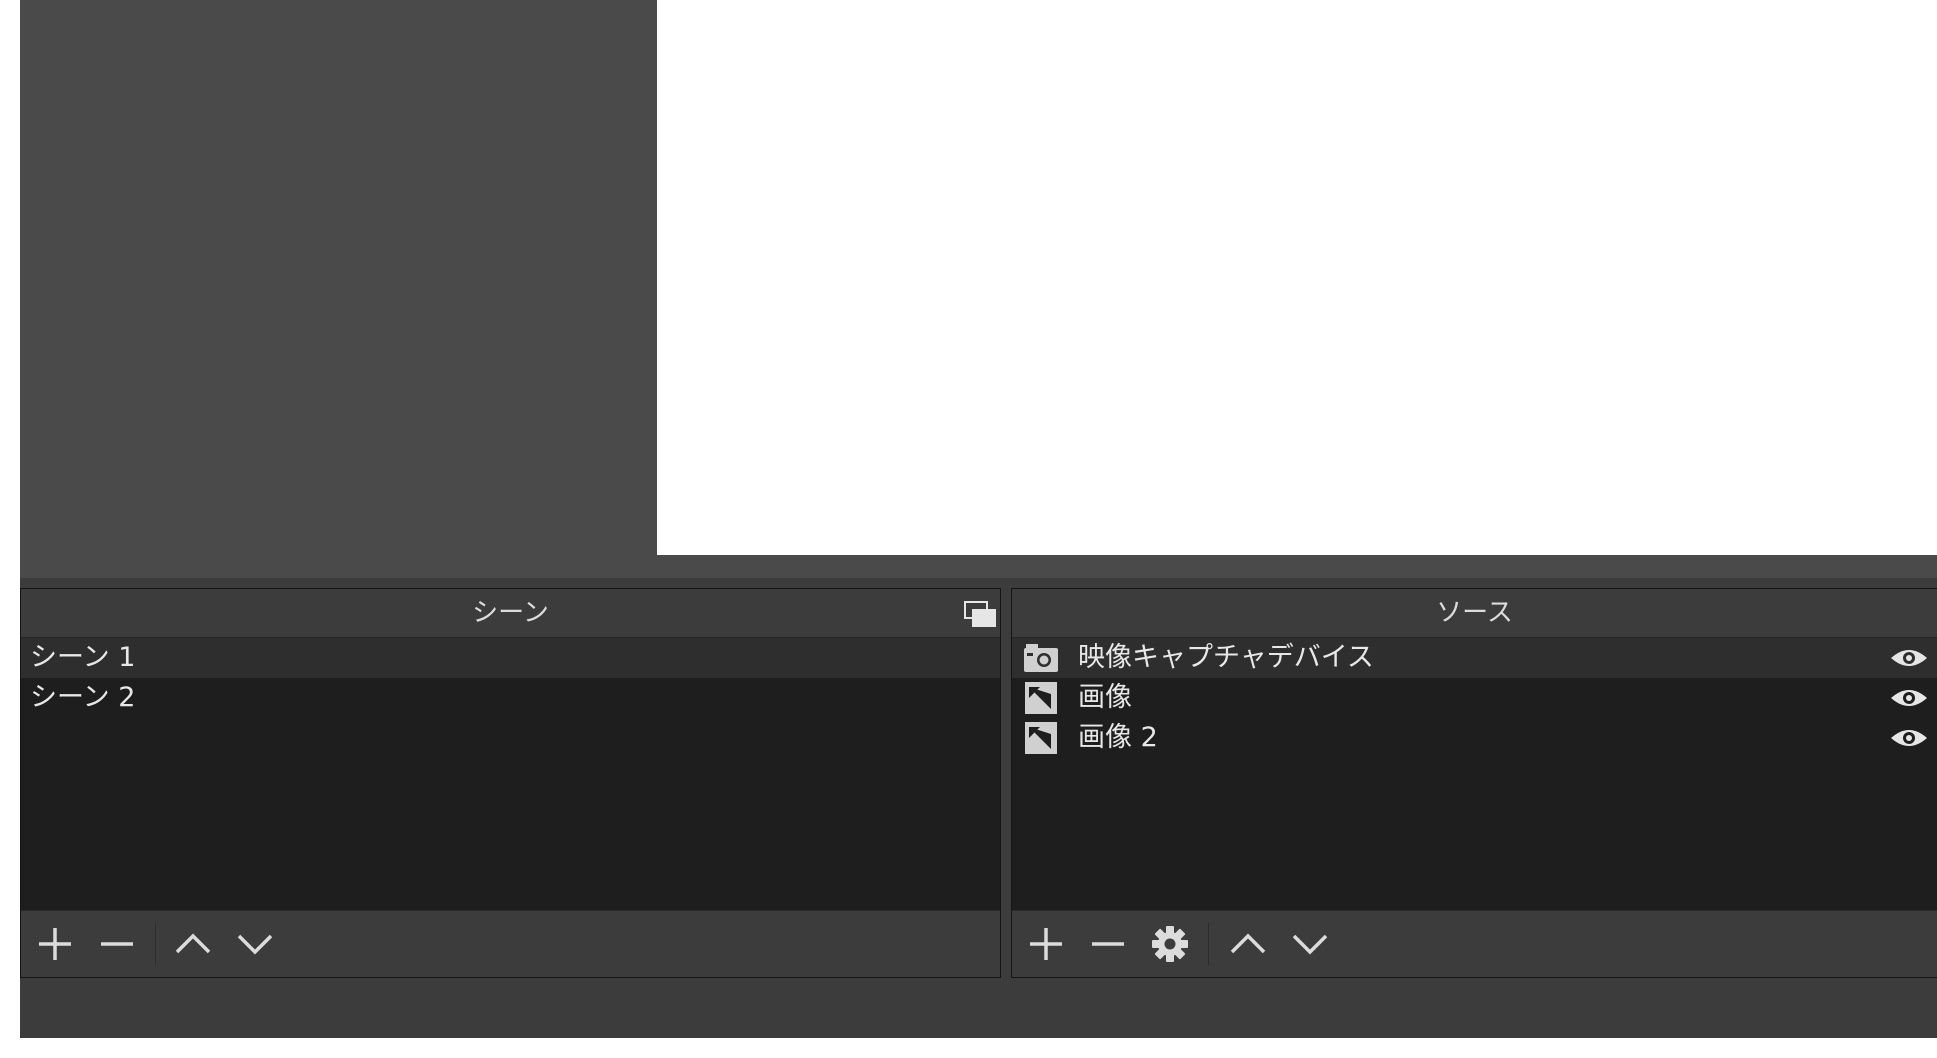 This screenshot has height=1058, width=1937. I want to click on move-source-down-button, so click(1310, 944).